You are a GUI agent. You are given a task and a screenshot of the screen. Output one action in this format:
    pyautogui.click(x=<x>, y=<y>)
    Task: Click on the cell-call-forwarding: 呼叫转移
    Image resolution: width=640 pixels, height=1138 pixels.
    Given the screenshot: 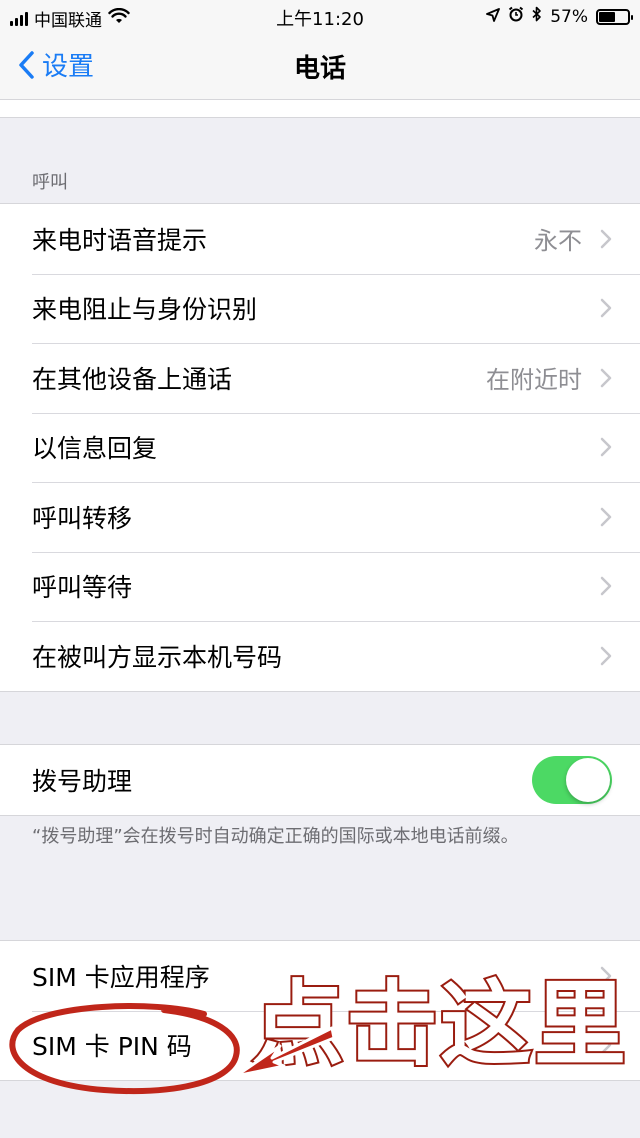 What is the action you would take?
    pyautogui.click(x=320, y=517)
    